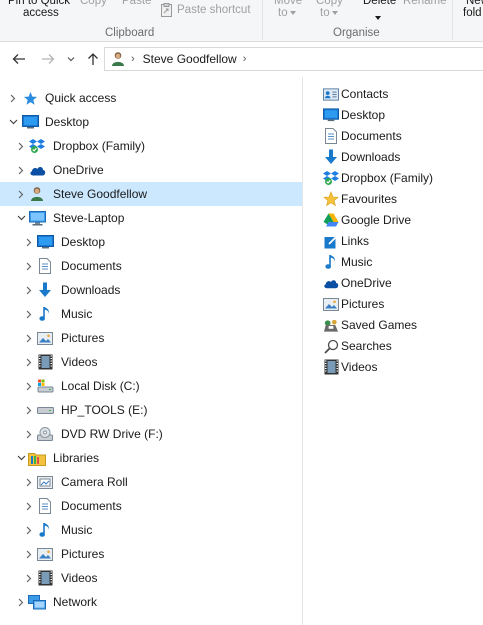  I want to click on list-item-label: Videos, so click(359, 367).